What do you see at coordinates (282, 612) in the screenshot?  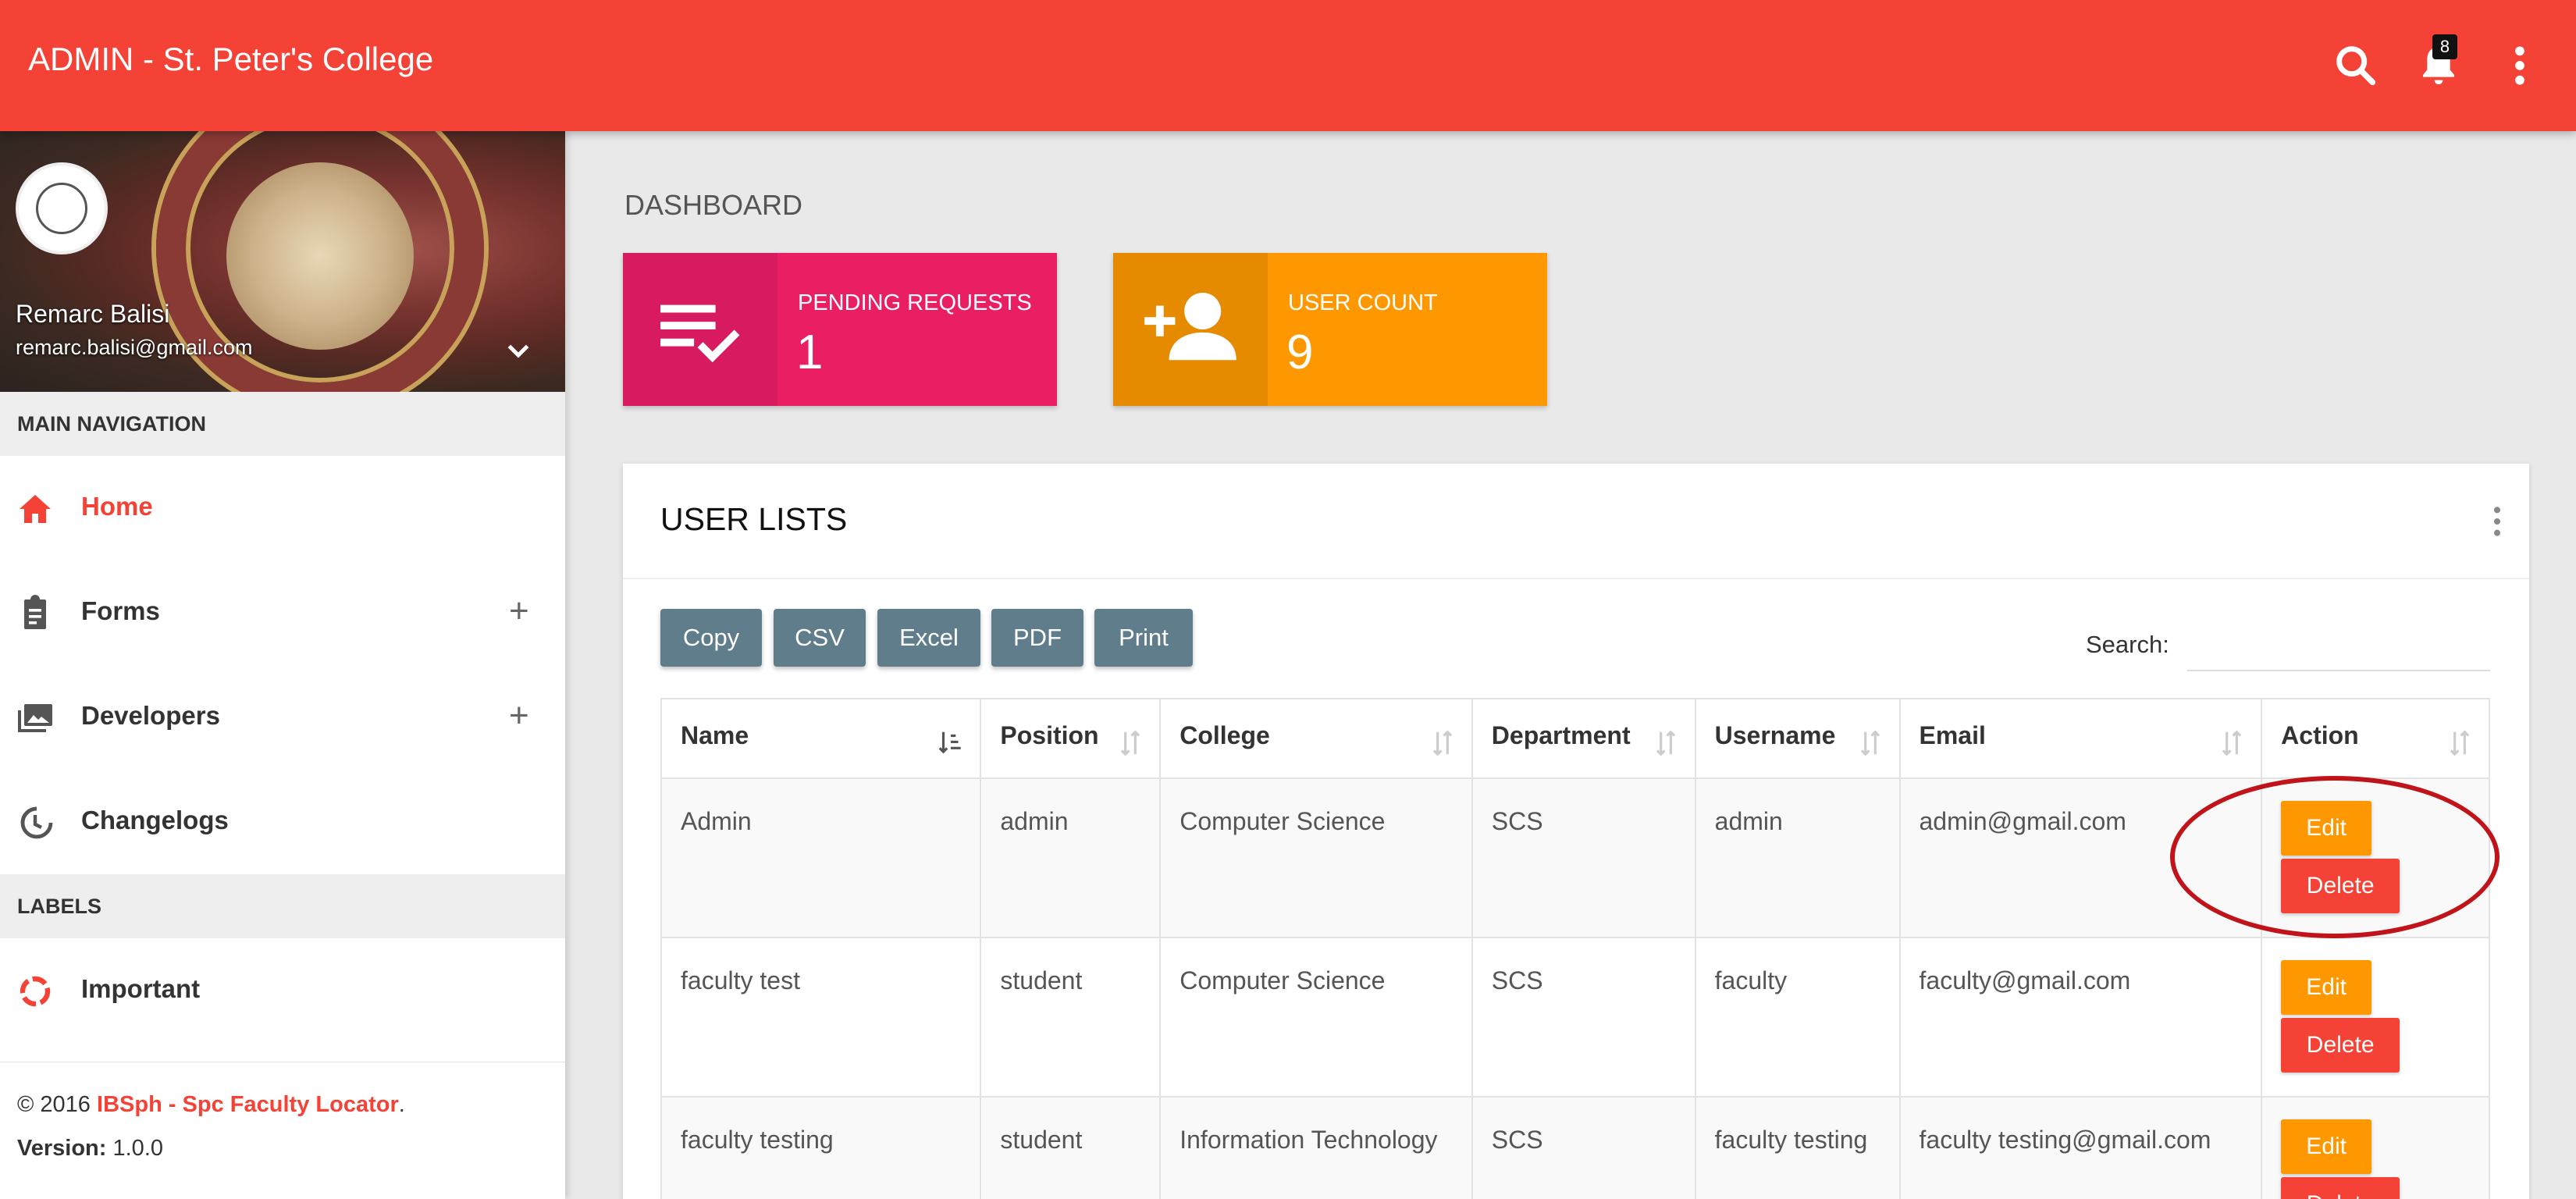 I see `sidebar-item-forms: Forms +` at bounding box center [282, 612].